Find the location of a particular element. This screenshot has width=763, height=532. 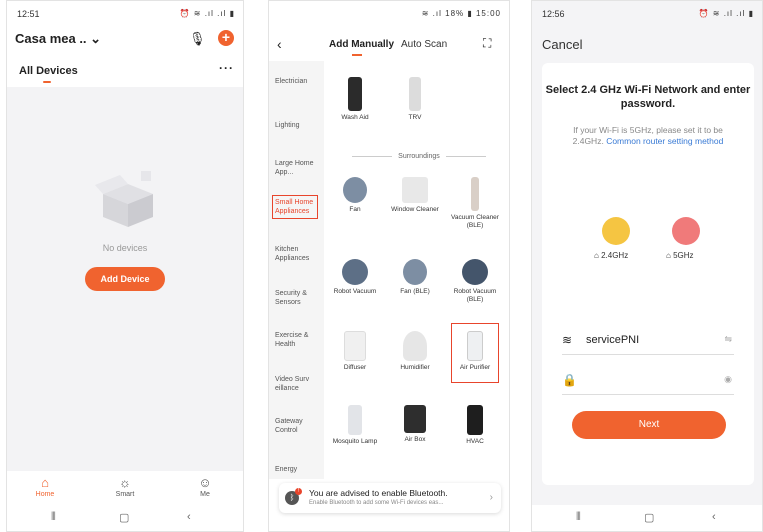

band-5ghz: ⌂ 5GHz is located at coordinates (680, 255).